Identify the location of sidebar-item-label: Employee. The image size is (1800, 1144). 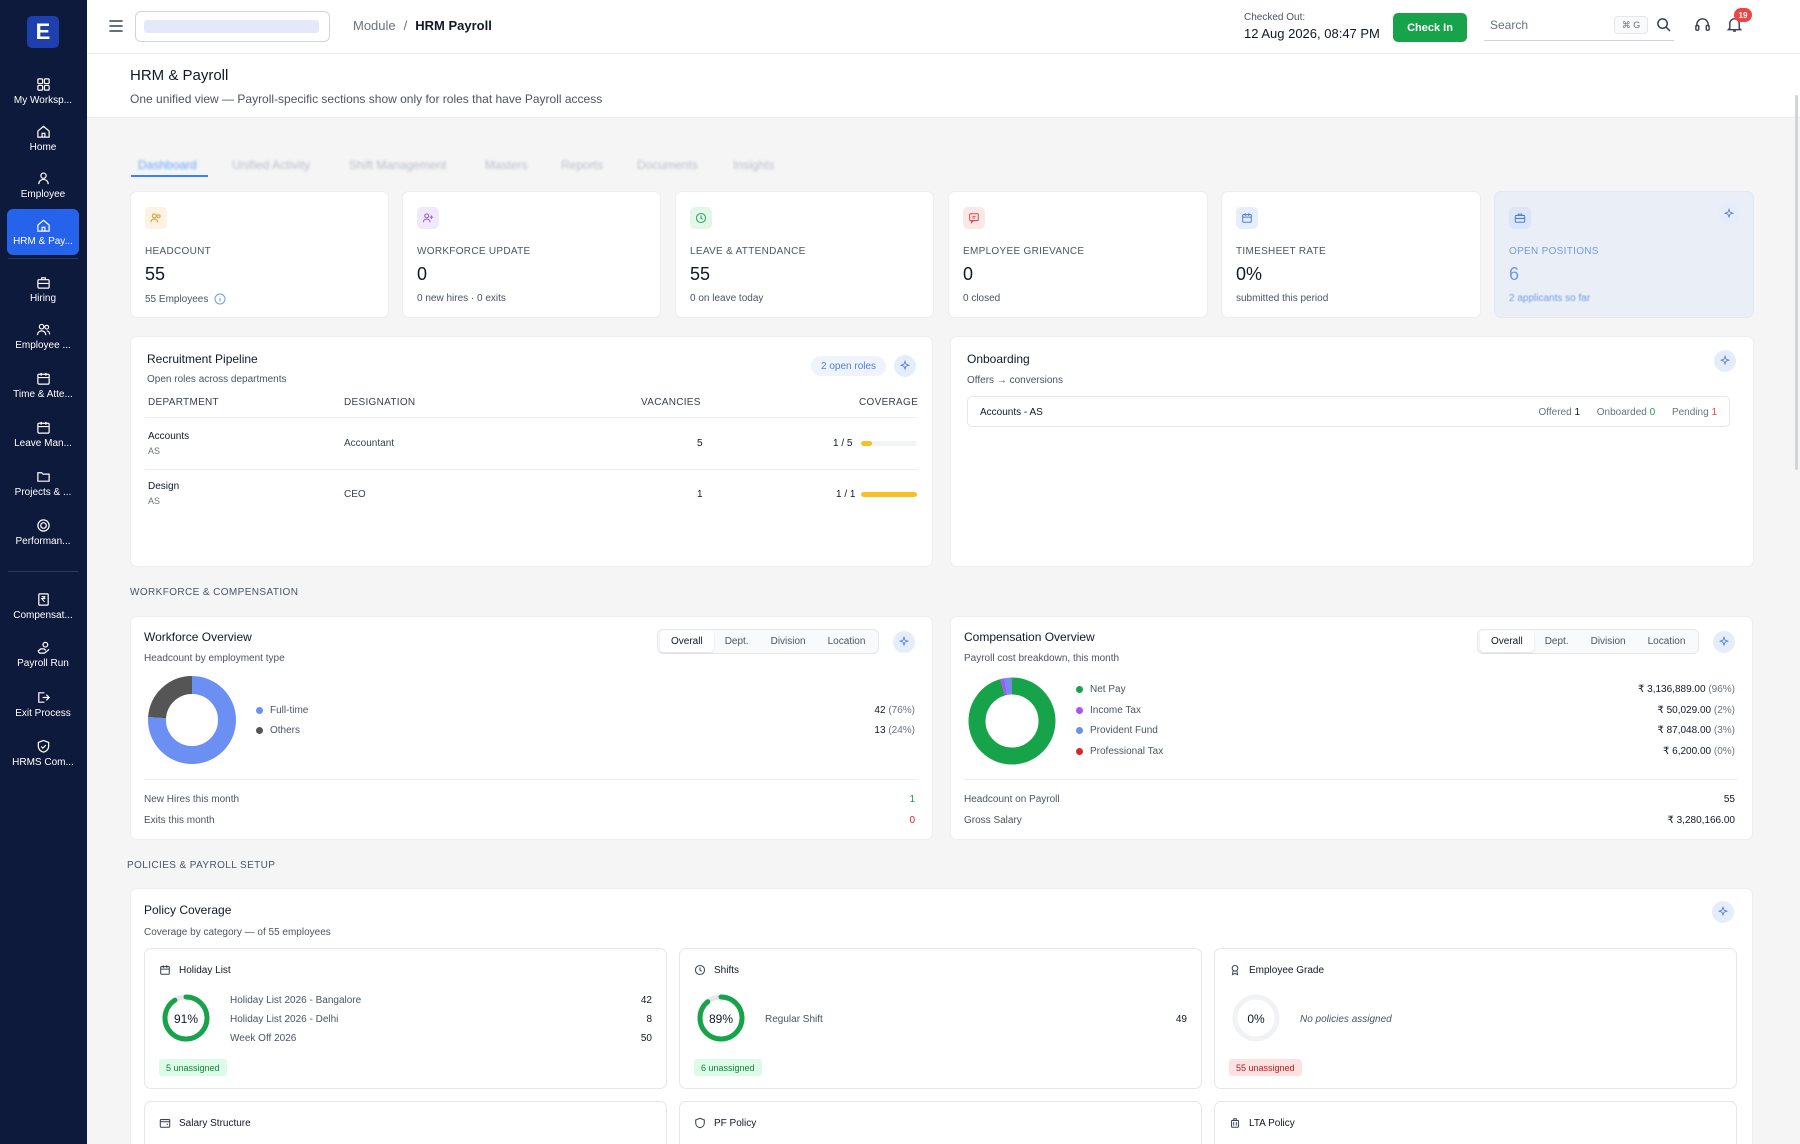
(43, 194).